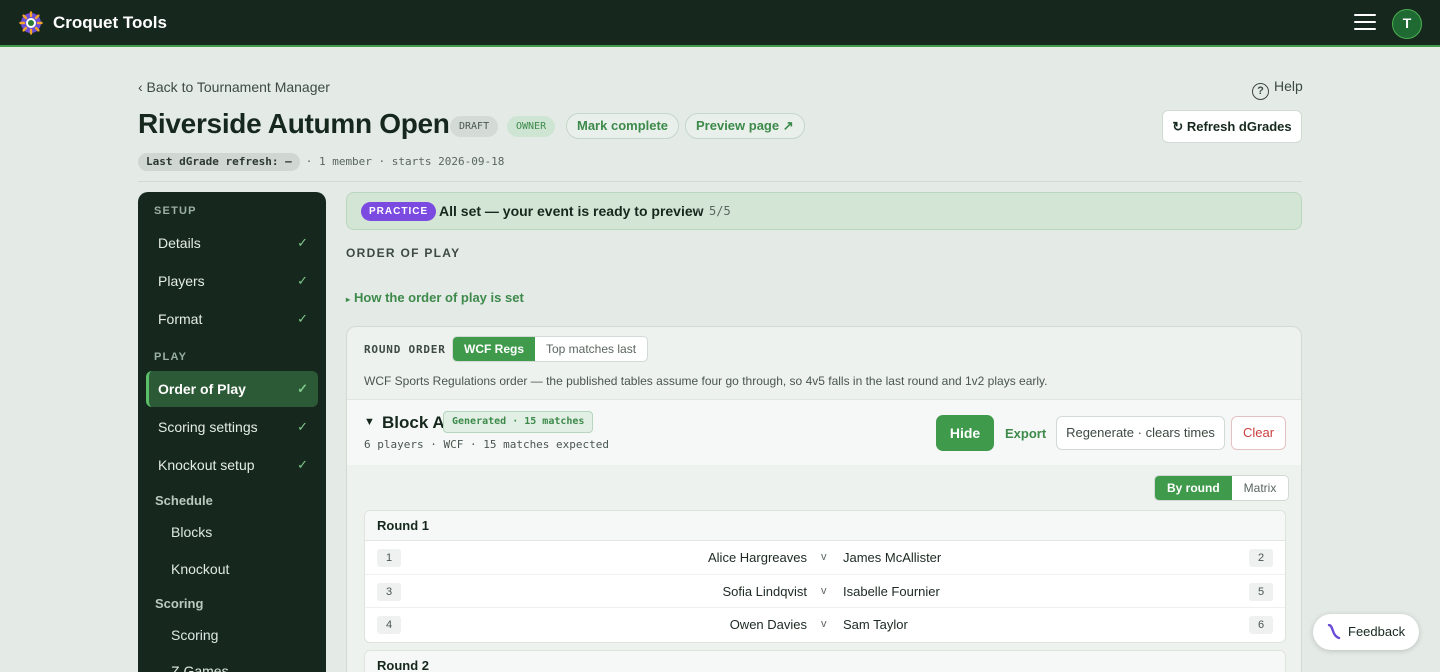 This screenshot has height=672, width=1440. I want to click on feedback-button: Feedback, so click(1366, 632).